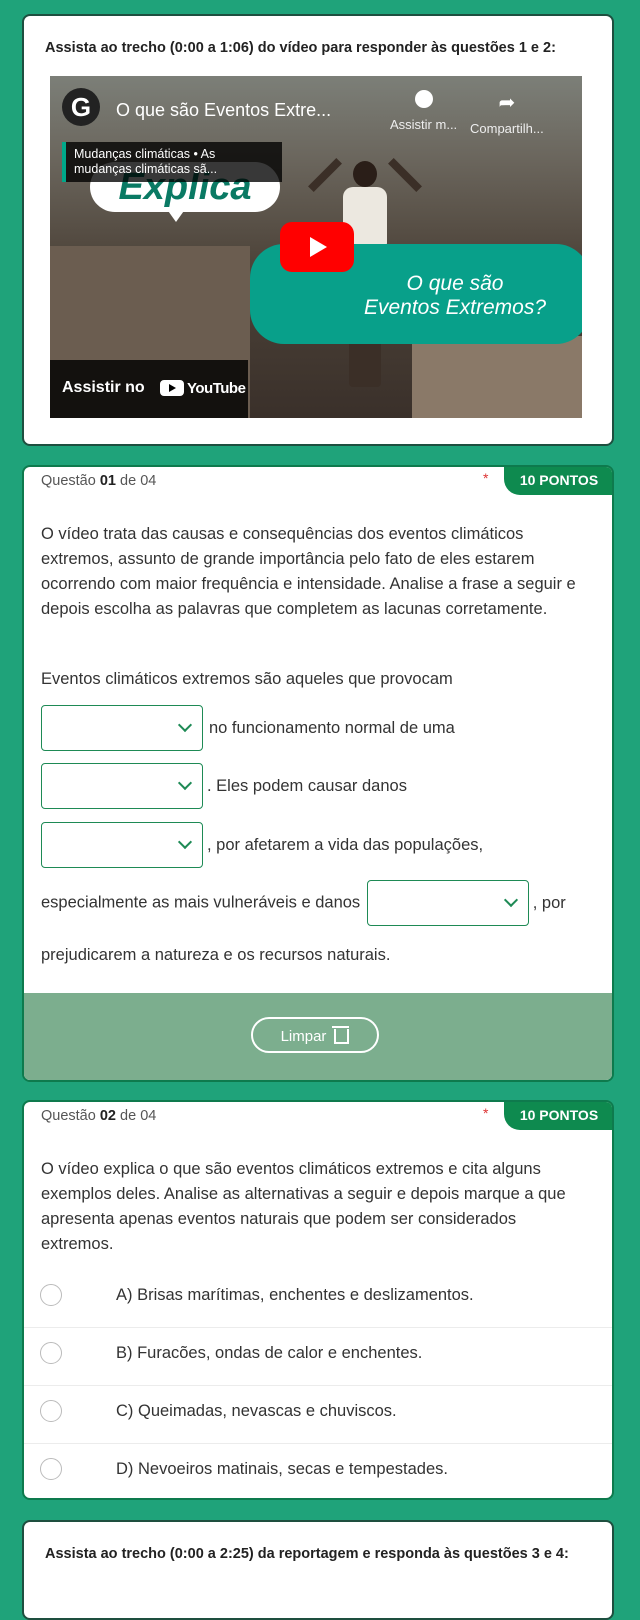 The height and width of the screenshot is (1620, 640). Describe the element at coordinates (81, 107) in the screenshot. I see `channel-logo-icon: G` at that location.